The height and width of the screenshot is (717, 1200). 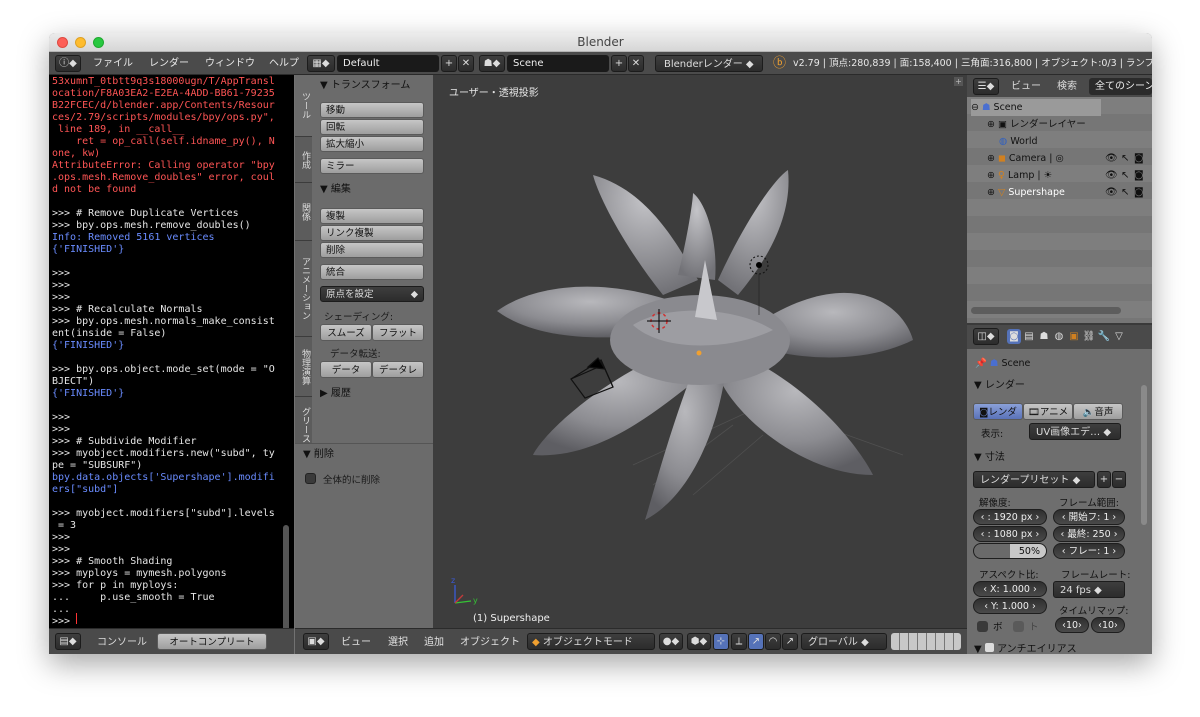 What do you see at coordinates (844, 641) in the screenshot?
I see `orientation-select: グローバル ◆` at bounding box center [844, 641].